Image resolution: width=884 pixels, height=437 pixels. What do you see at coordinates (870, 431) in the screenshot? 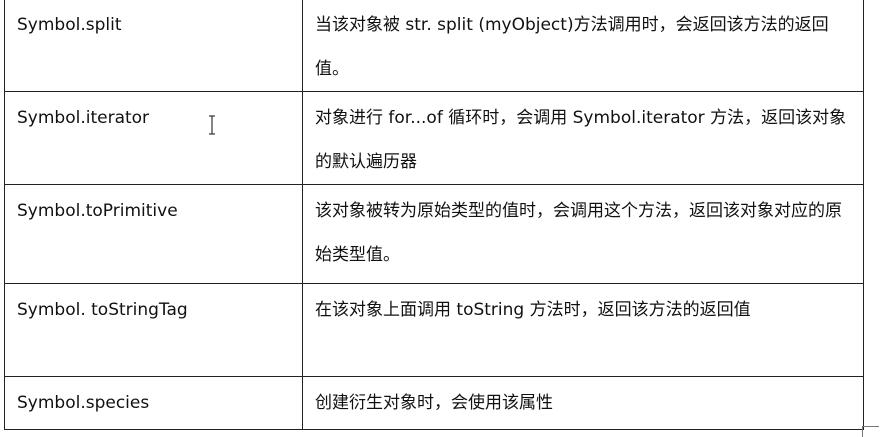
I see `resize-corner-icon` at bounding box center [870, 431].